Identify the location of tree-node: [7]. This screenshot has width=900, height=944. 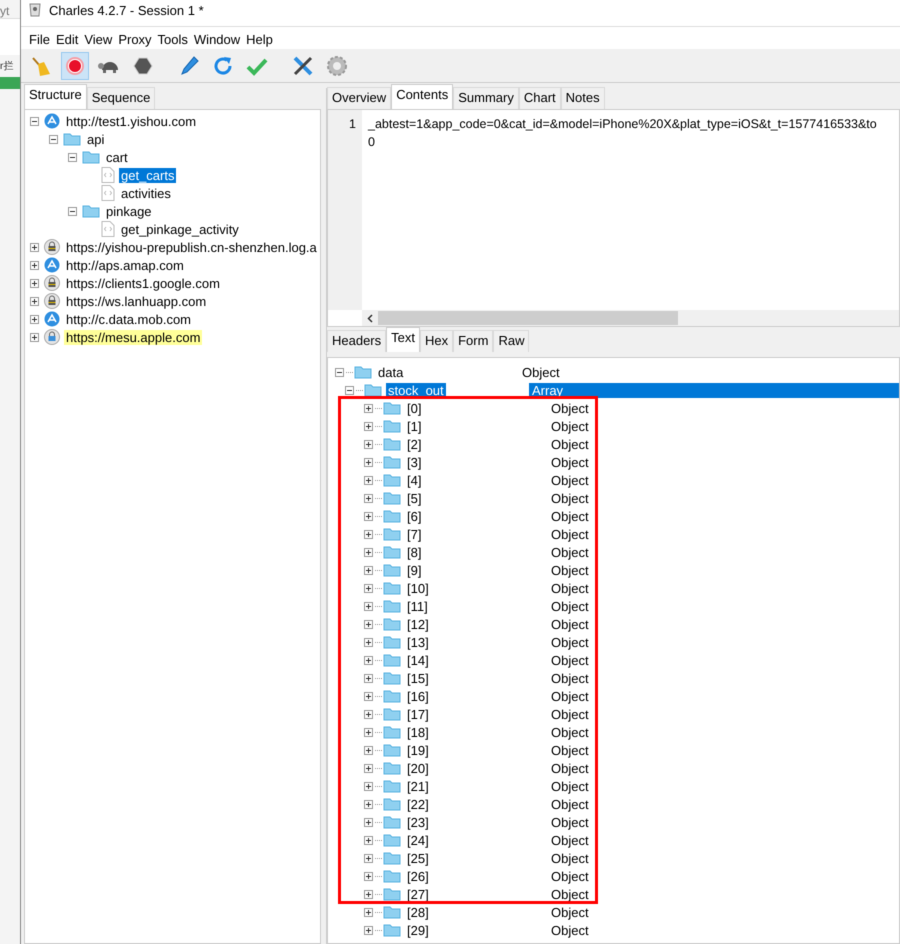
(414, 534).